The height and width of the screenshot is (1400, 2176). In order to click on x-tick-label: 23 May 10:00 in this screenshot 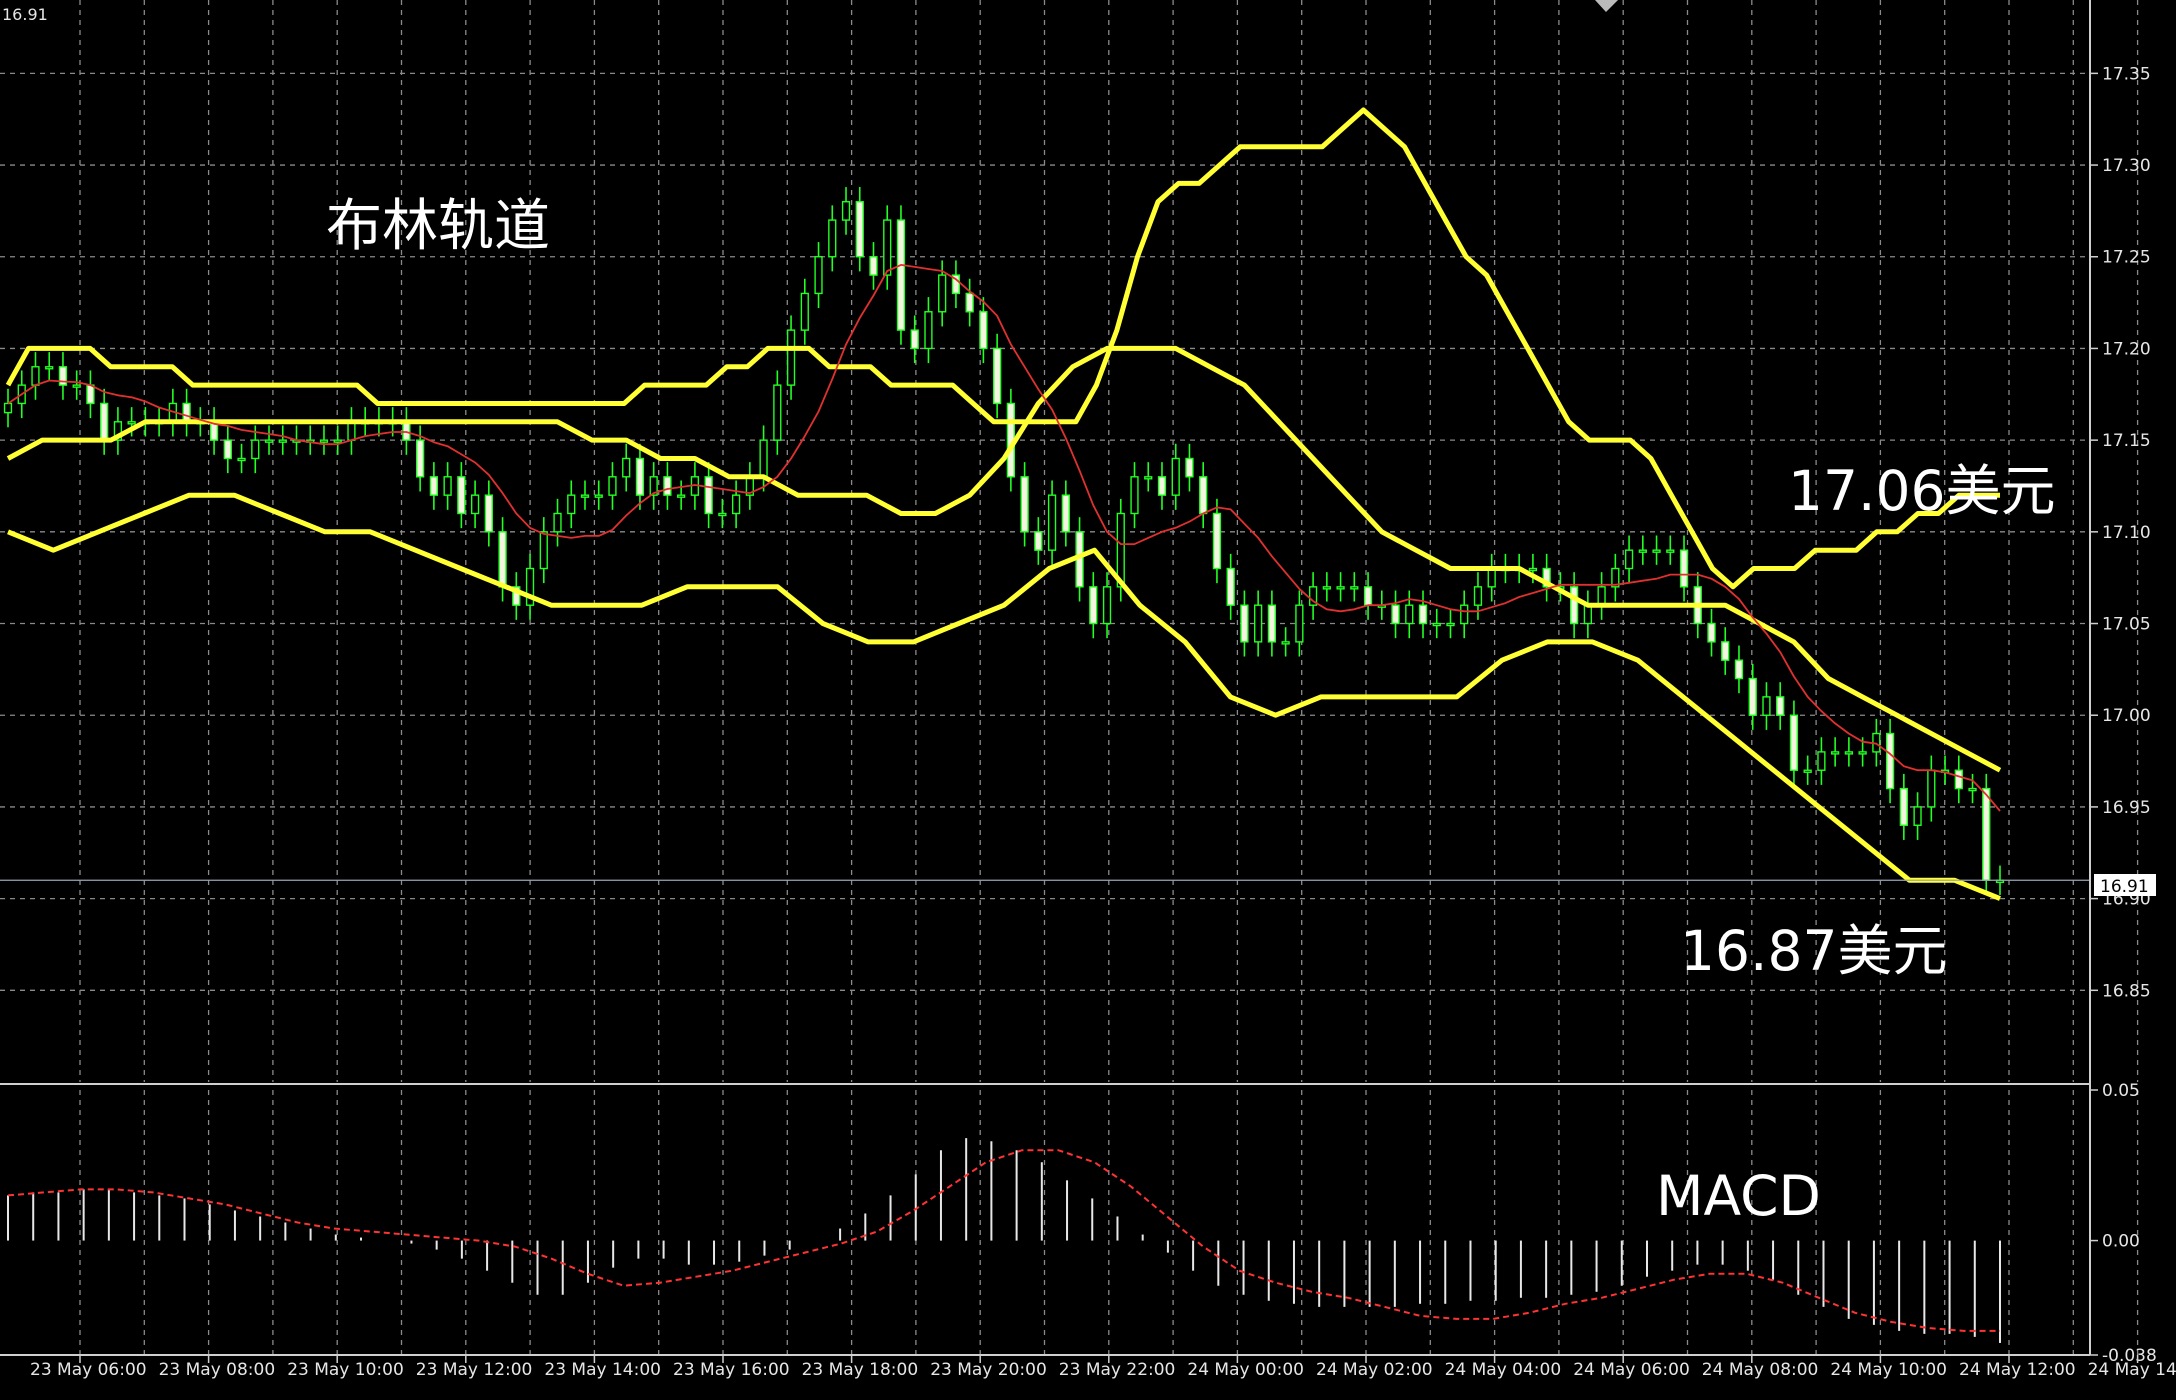, I will do `click(345, 1370)`.